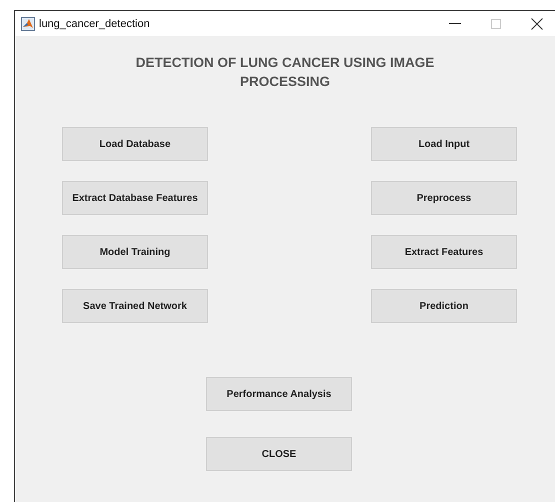  I want to click on action-button: Load Database, so click(135, 144).